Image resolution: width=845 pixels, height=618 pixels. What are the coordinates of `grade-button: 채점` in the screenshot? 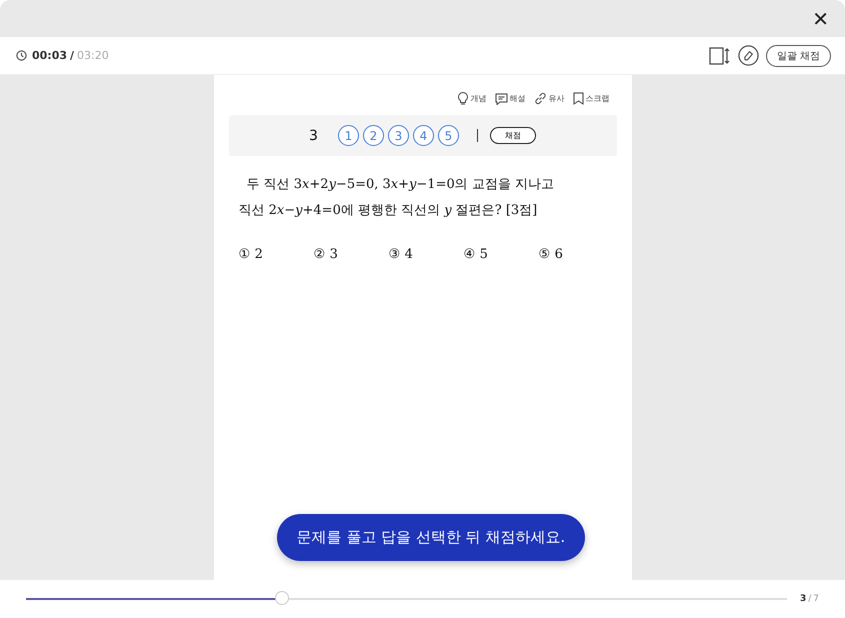 It's located at (513, 135).